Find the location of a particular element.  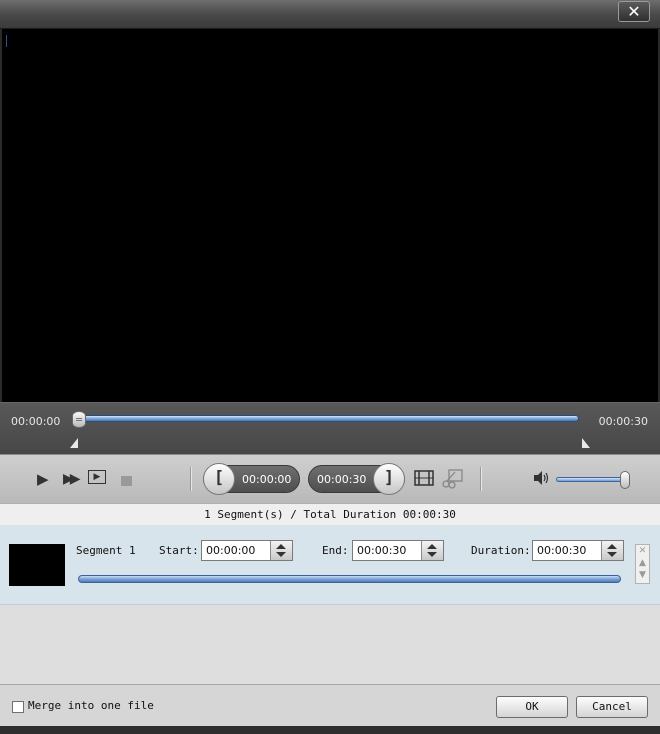

cut-icon is located at coordinates (452, 479).